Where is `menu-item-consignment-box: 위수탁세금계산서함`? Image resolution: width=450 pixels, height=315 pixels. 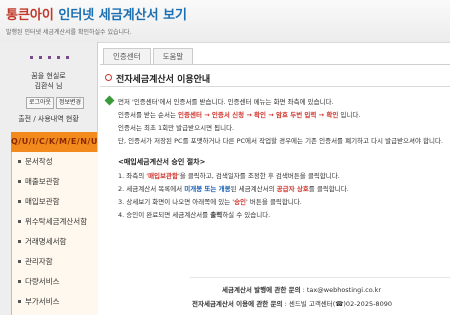 menu-item-consignment-box: 위수탁세금계산서함 is located at coordinates (55, 222).